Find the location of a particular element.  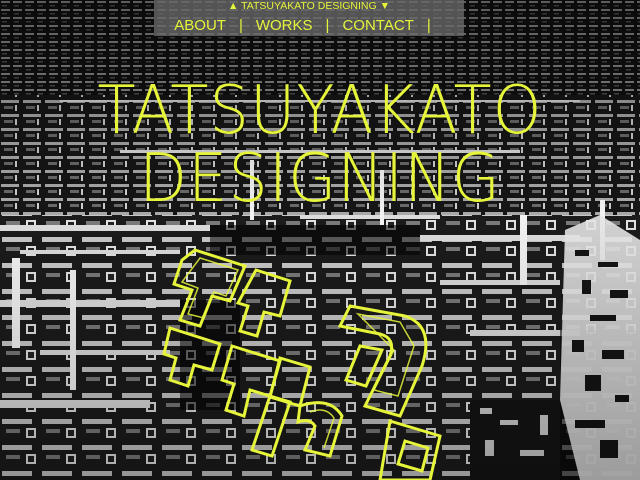

nav-link-contact: CONTACT is located at coordinates (377, 25).